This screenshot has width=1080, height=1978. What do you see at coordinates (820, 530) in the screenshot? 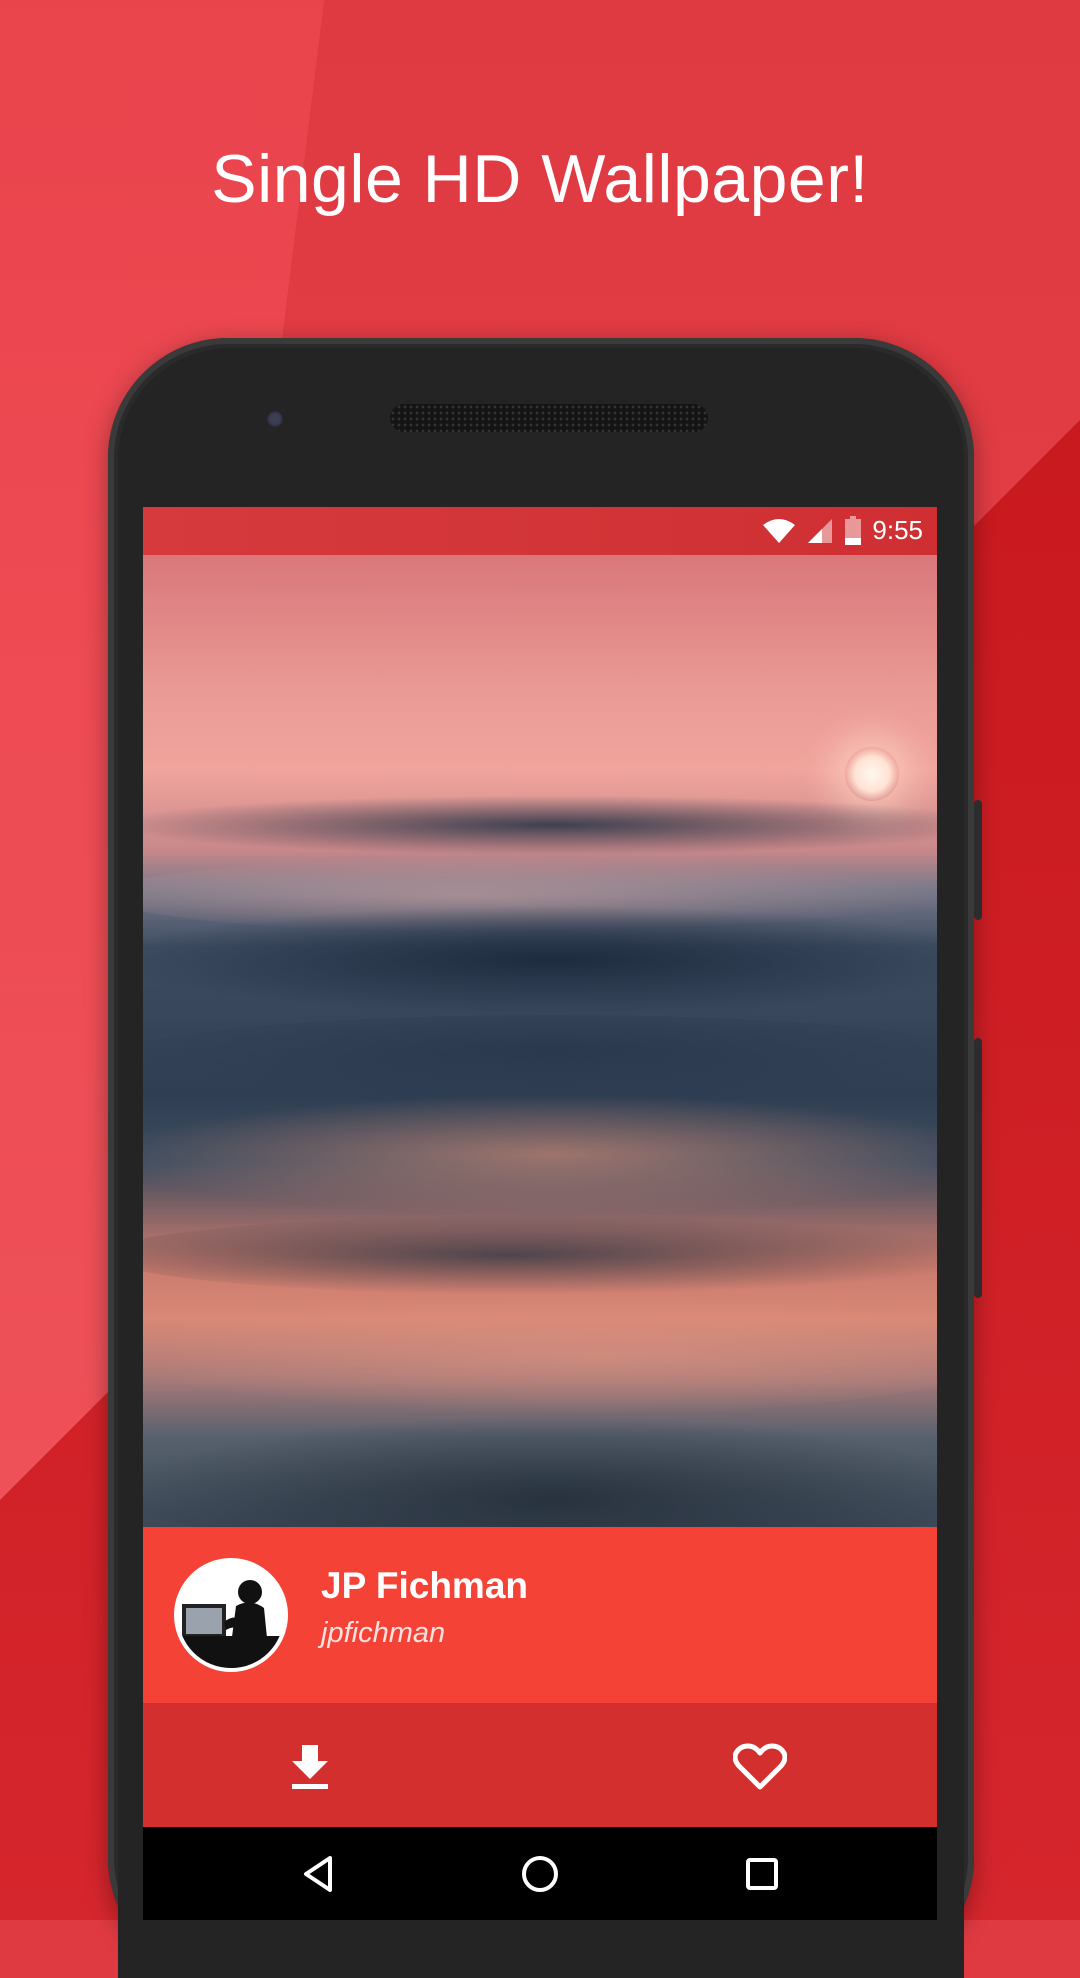
I see `cell-signal-icon` at bounding box center [820, 530].